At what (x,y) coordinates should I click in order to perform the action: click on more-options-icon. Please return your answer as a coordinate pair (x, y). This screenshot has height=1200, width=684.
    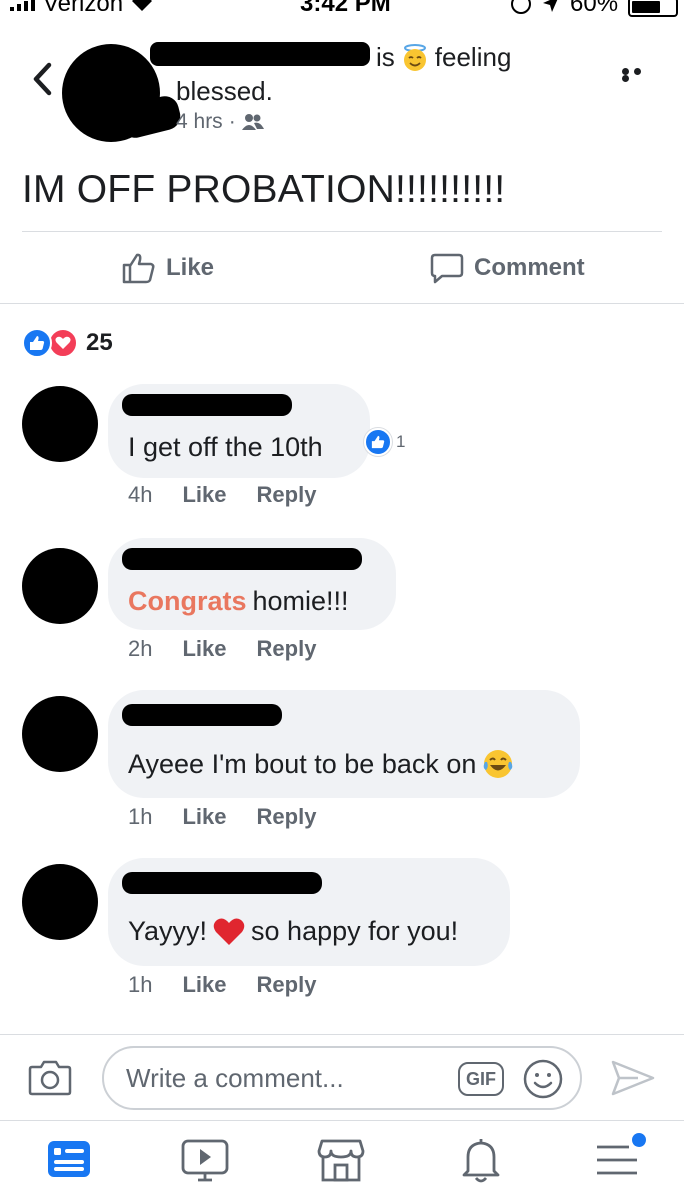
    Looking at the image, I should click on (639, 75).